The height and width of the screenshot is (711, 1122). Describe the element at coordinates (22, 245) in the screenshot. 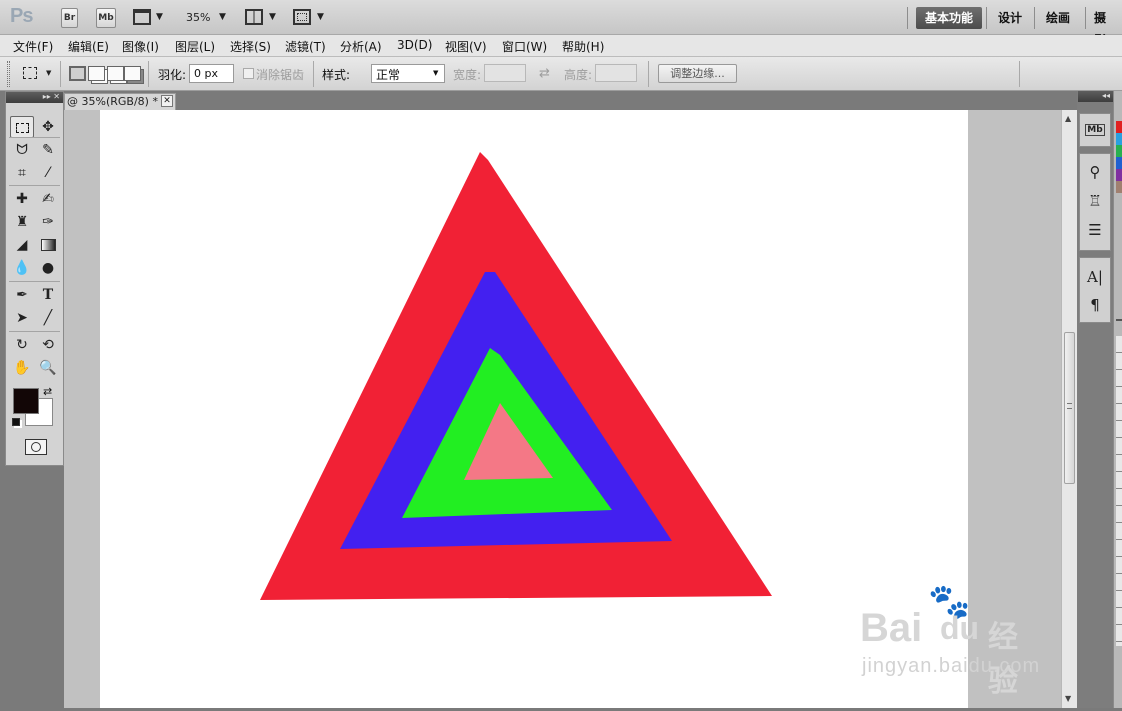

I see `eraser-tool: ◢` at that location.